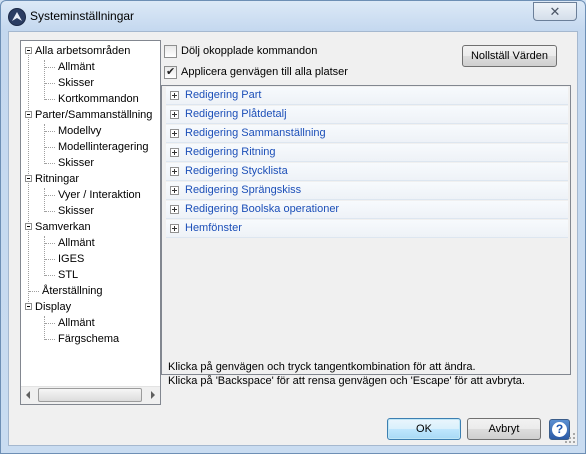  What do you see at coordinates (153, 395) in the screenshot?
I see `scroll-right-icon` at bounding box center [153, 395].